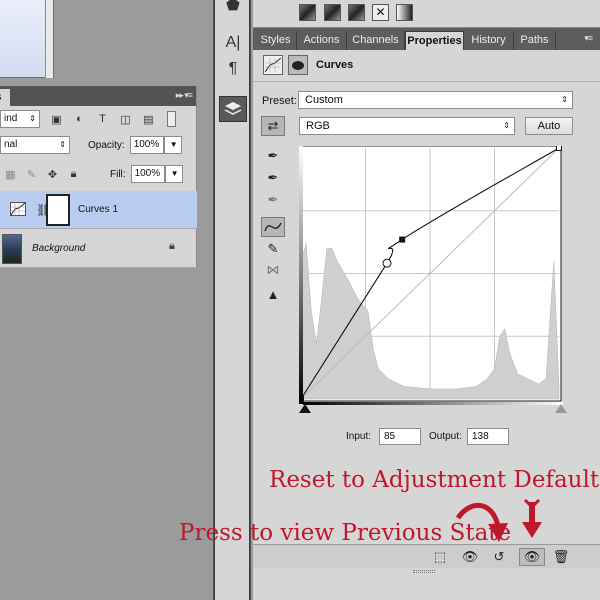 Image resolution: width=600 pixels, height=600 pixels. I want to click on lock-row: ▦ ✎ ✥ 🔒︎ Fill: 100% ▼, so click(98, 174).